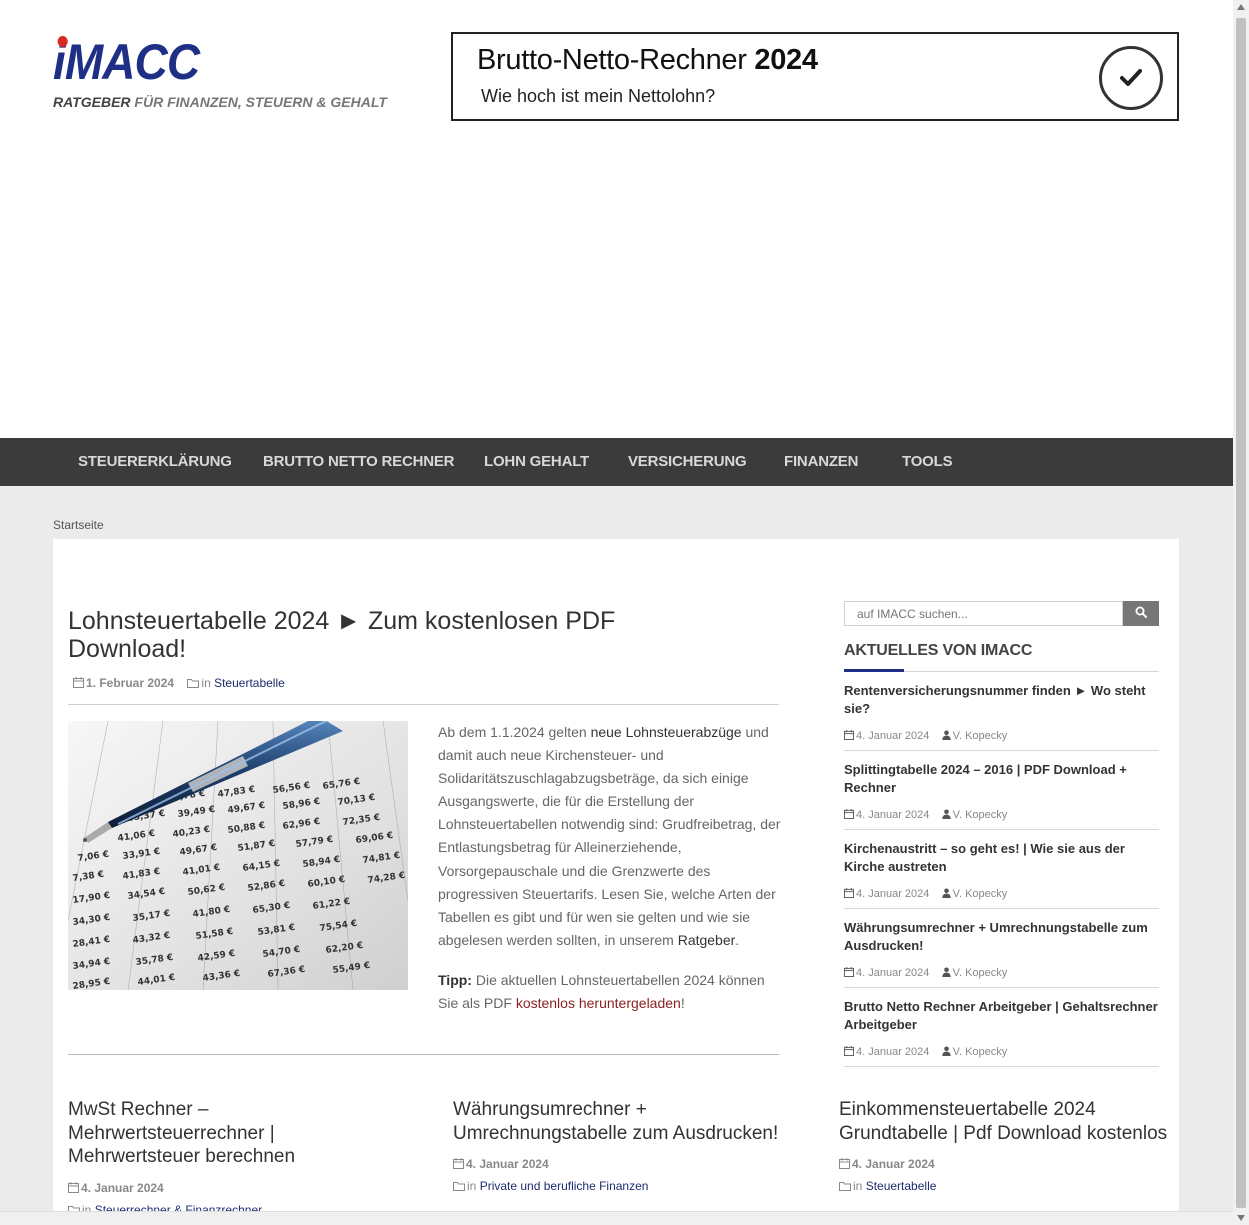 Image resolution: width=1249 pixels, height=1225 pixels. What do you see at coordinates (179, 683) in the screenshot?
I see `post-meta: 1. Februar 2024 in Steuertabelle` at bounding box center [179, 683].